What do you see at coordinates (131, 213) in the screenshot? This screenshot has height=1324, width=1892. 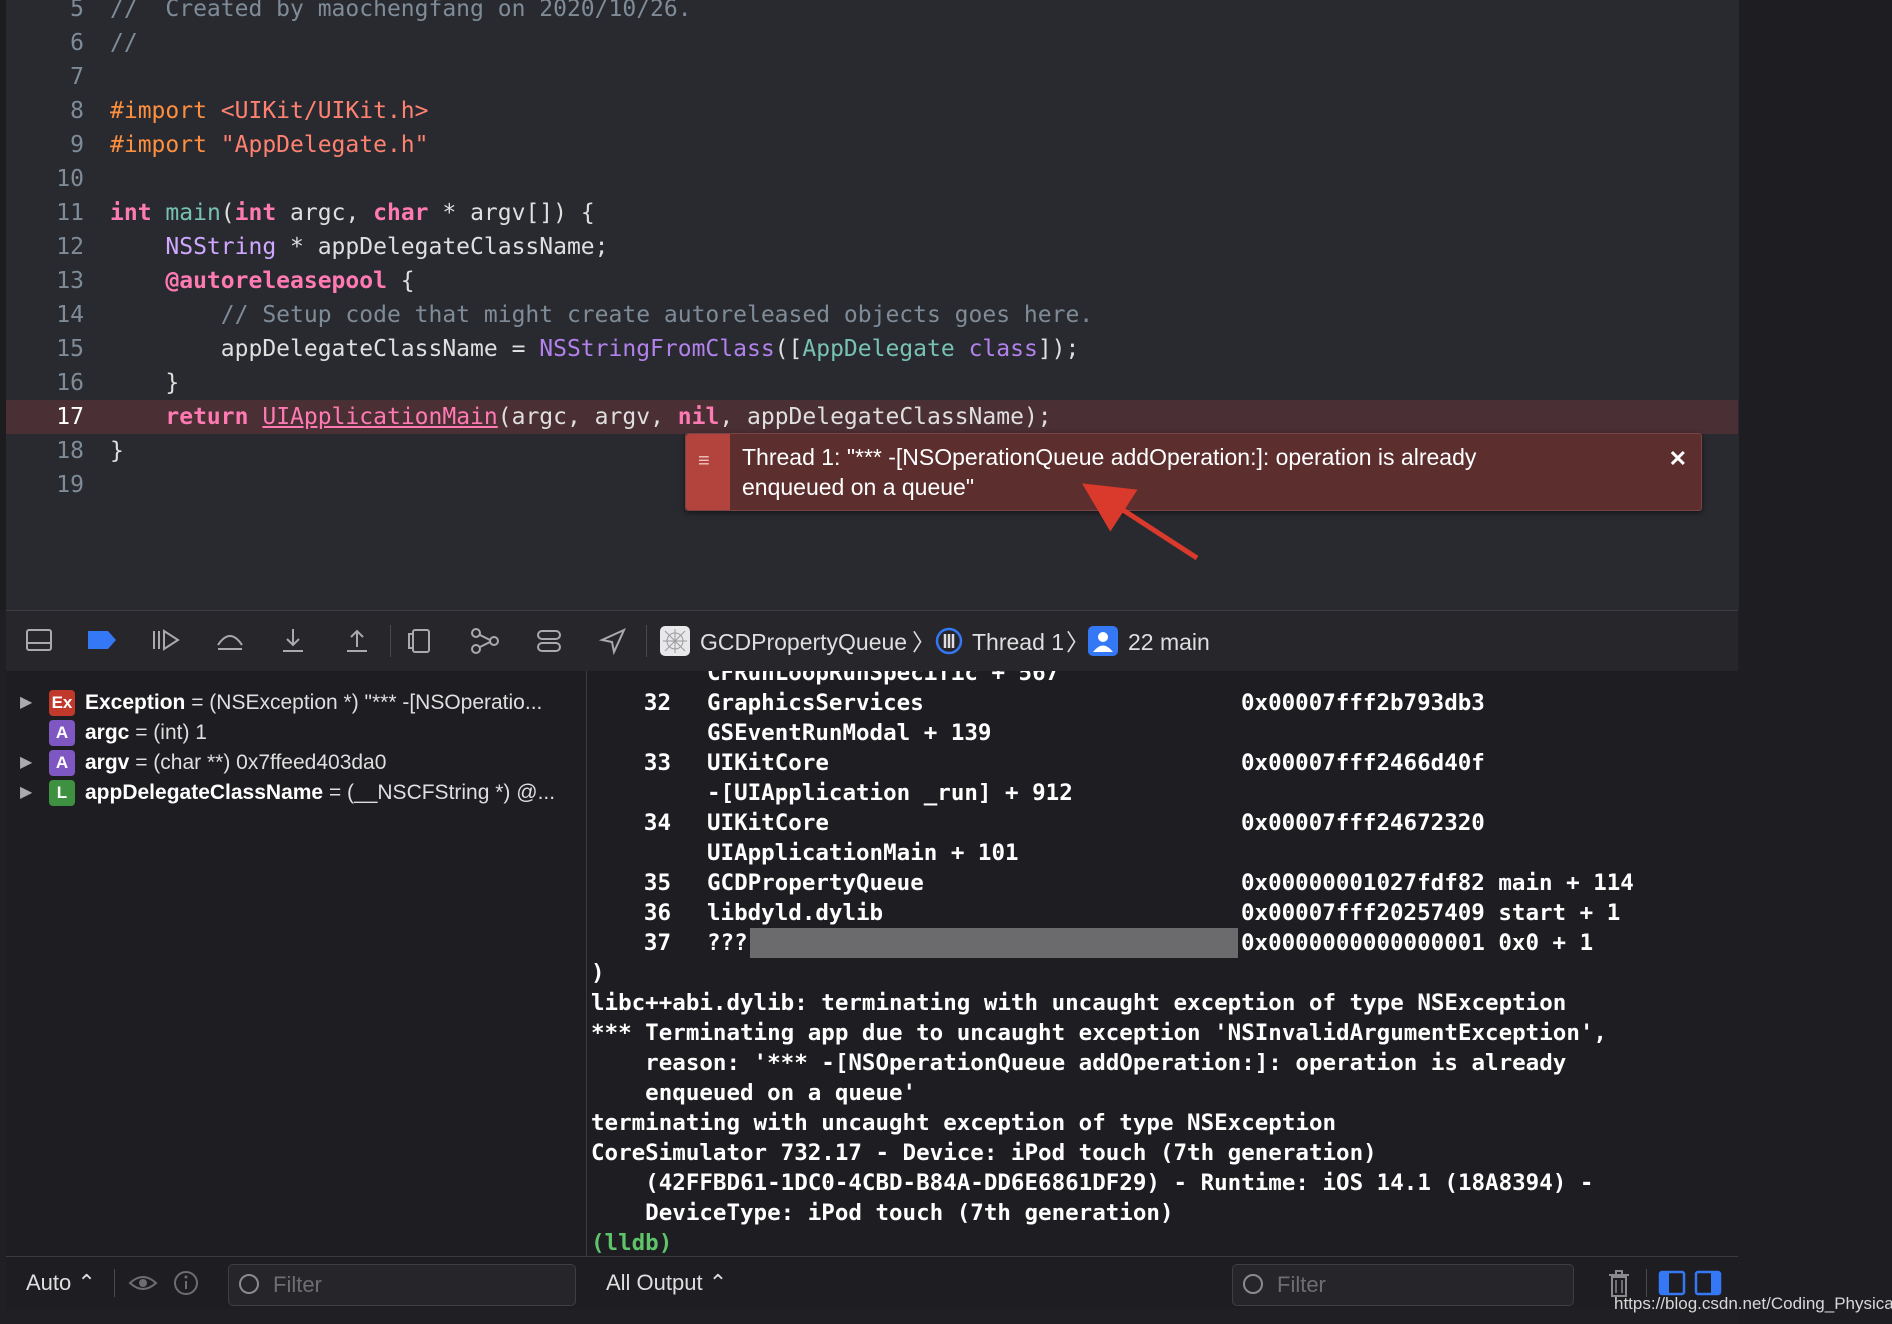 I see `code-token: int` at bounding box center [131, 213].